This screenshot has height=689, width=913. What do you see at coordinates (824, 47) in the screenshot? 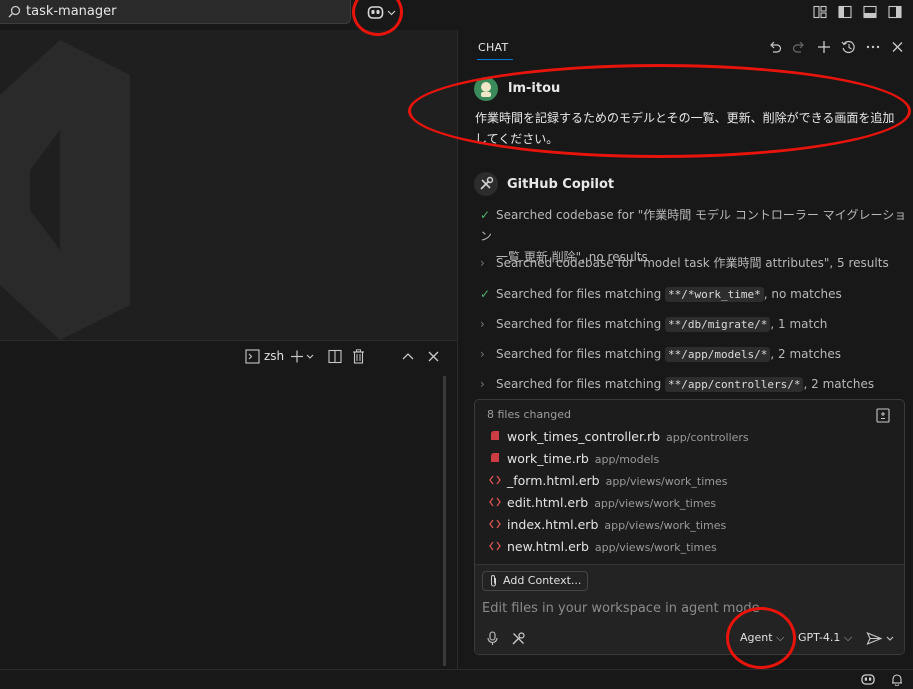
I see `new-chat-plus-icon` at bounding box center [824, 47].